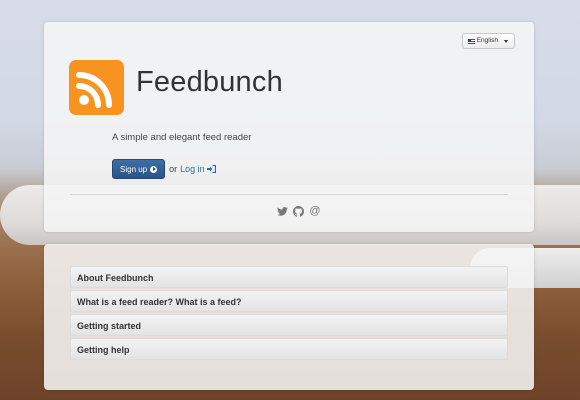 The width and height of the screenshot is (580, 400). Describe the element at coordinates (192, 169) in the screenshot. I see `login-label: Log in` at that location.